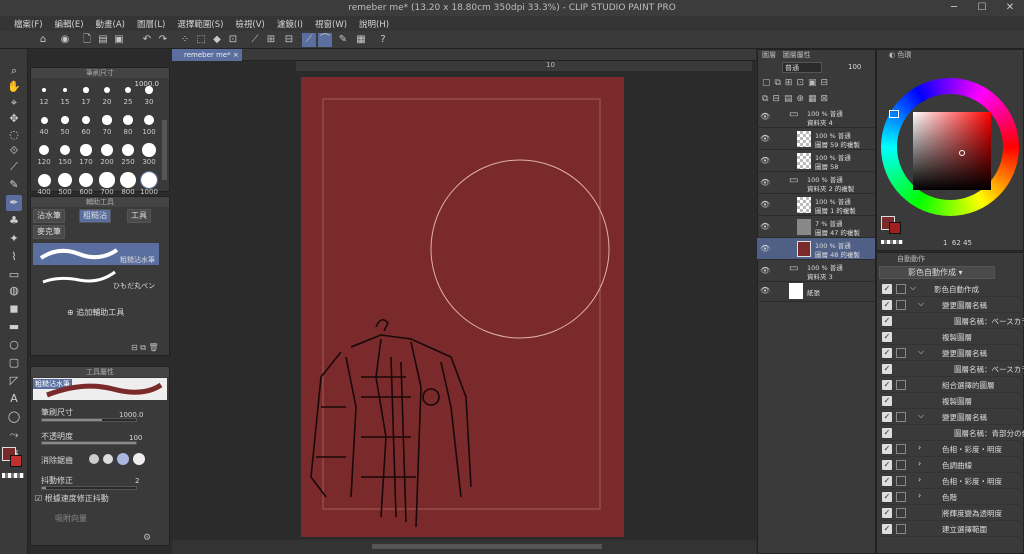 The height and width of the screenshot is (554, 1024). Describe the element at coordinates (290, 24) in the screenshot. I see `menu-filter: 濾鏡(I)` at that location.